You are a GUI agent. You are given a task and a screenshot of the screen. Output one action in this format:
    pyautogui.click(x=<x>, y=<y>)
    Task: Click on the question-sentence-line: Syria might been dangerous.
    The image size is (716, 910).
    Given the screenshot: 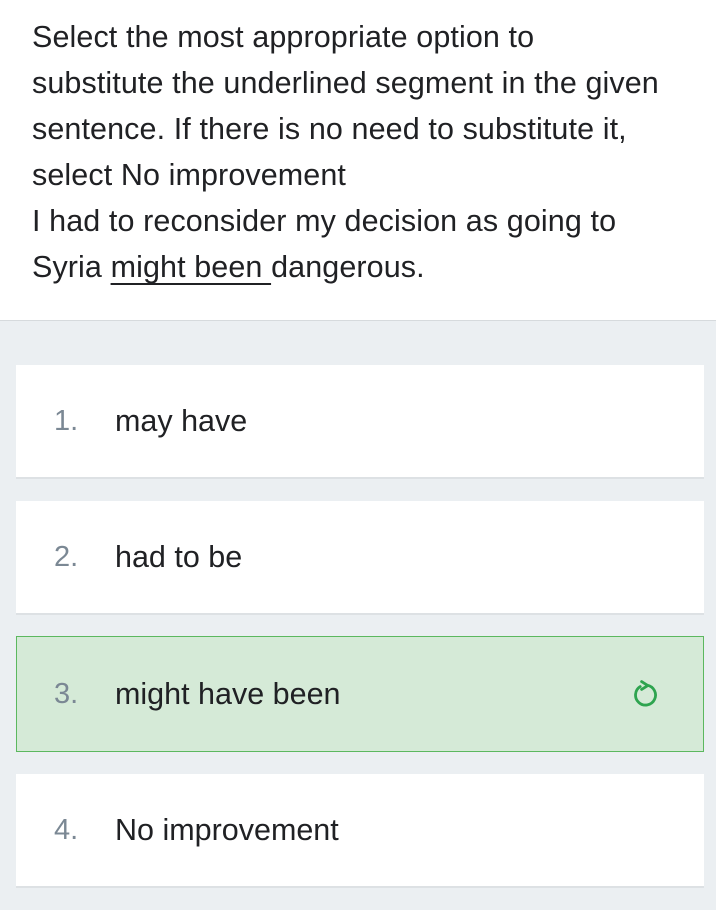 What is the action you would take?
    pyautogui.click(x=367, y=267)
    